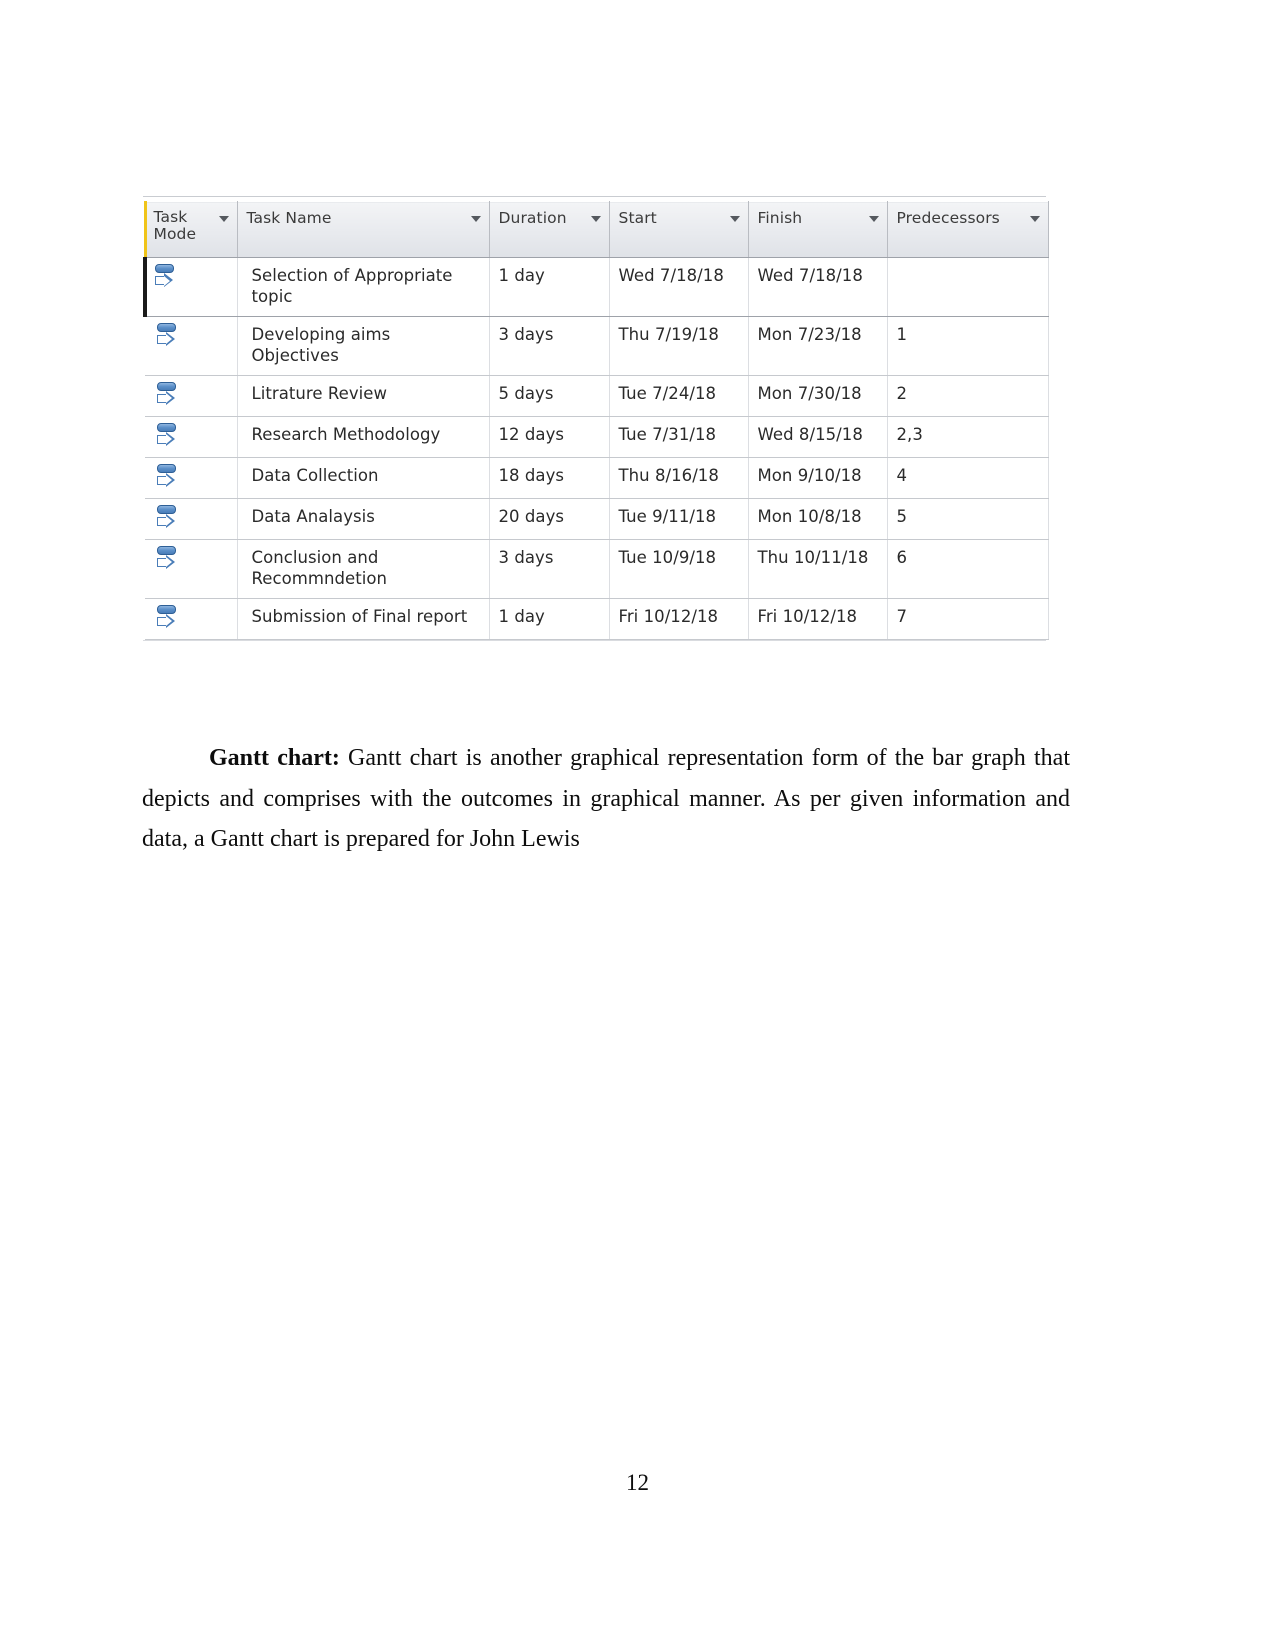  Describe the element at coordinates (679, 478) in the screenshot. I see `cell-start: Thu 8/16/18` at that location.